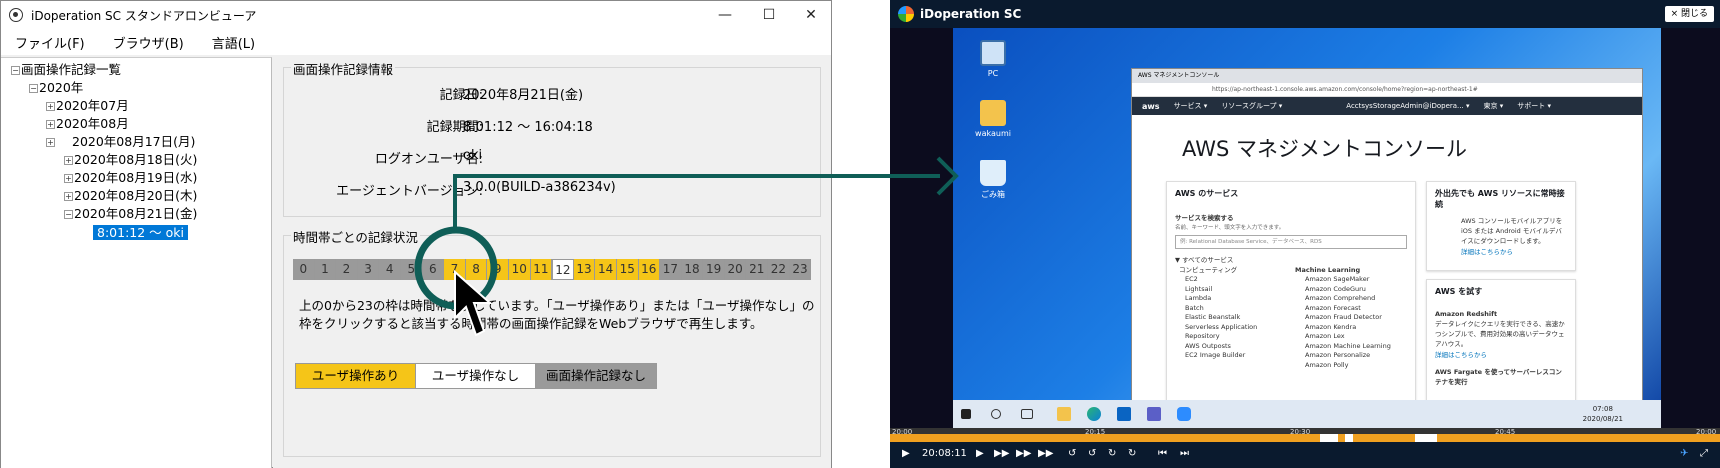 The image size is (1720, 468). What do you see at coordinates (1331, 326) in the screenshot?
I see `ml-service-item: Amazon Kendra` at bounding box center [1331, 326].